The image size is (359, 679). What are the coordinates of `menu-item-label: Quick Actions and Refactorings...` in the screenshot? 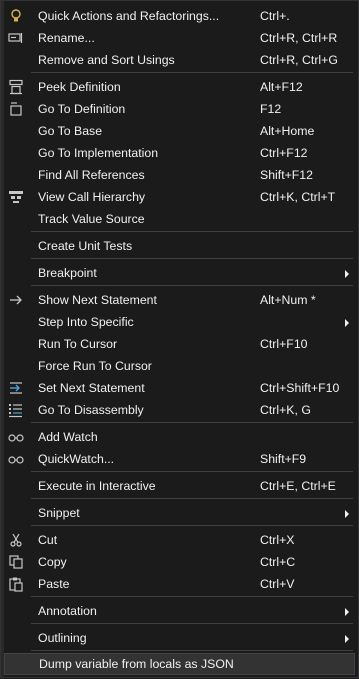 It's located at (129, 16).